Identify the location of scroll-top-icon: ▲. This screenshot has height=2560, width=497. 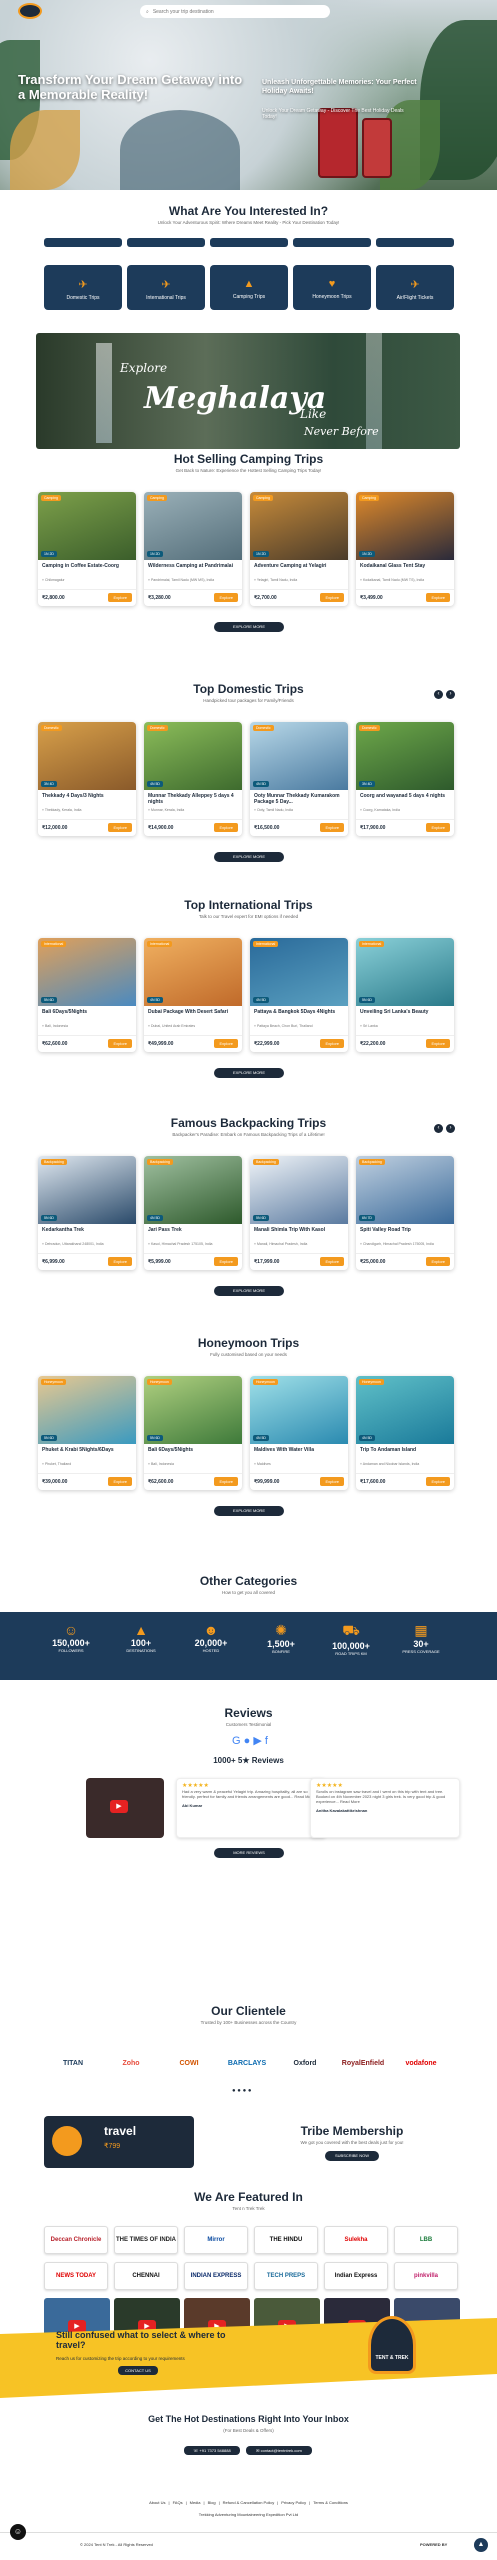
(481, 2545).